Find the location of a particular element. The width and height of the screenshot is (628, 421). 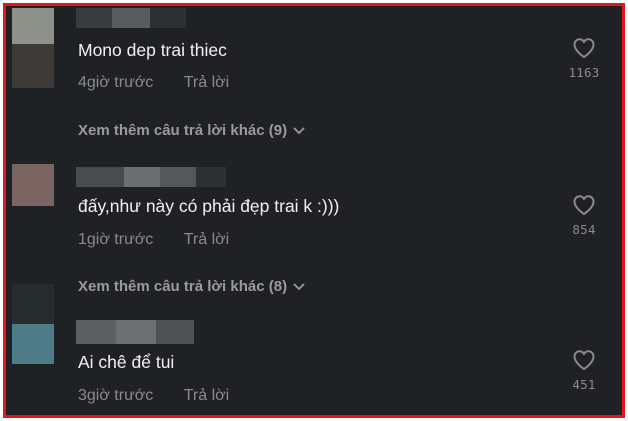

comment-meta: 4giờ trước Trả lời is located at coordinates (153, 83).